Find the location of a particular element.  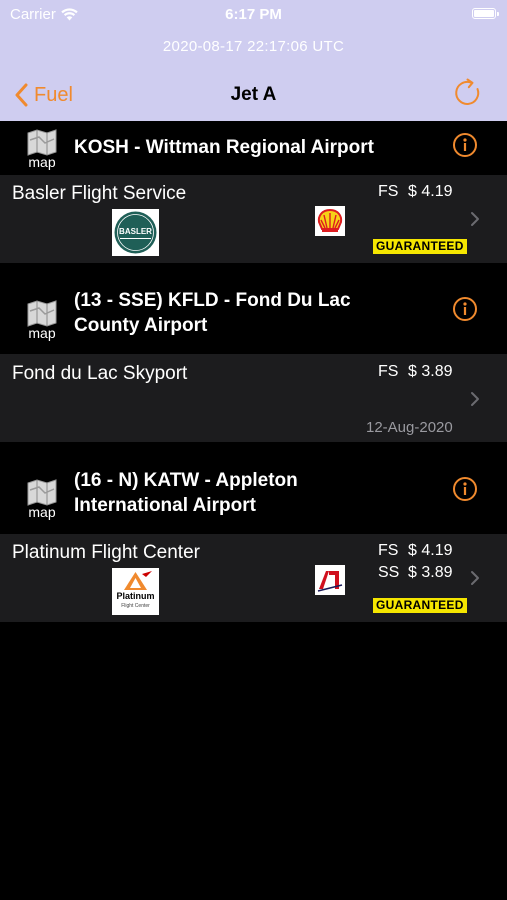

airport-header-kosh: map KOSH - Wittman Regional Airport is located at coordinates (253, 148).